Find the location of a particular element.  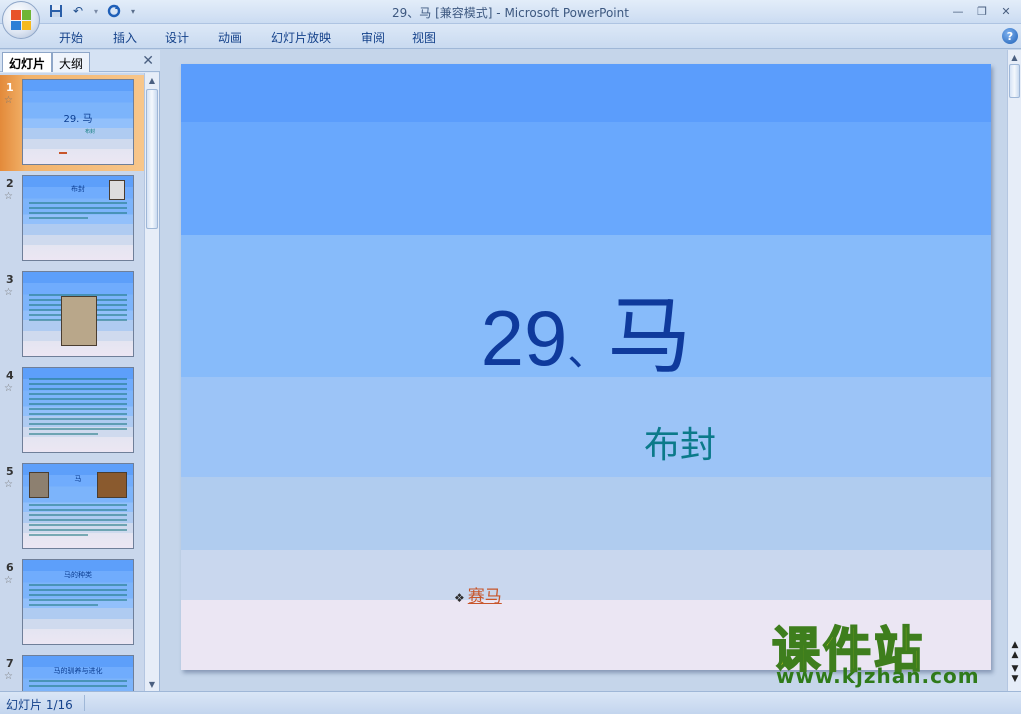

thumbnail-preview: 马的驯养与进化 is located at coordinates (78, 673).